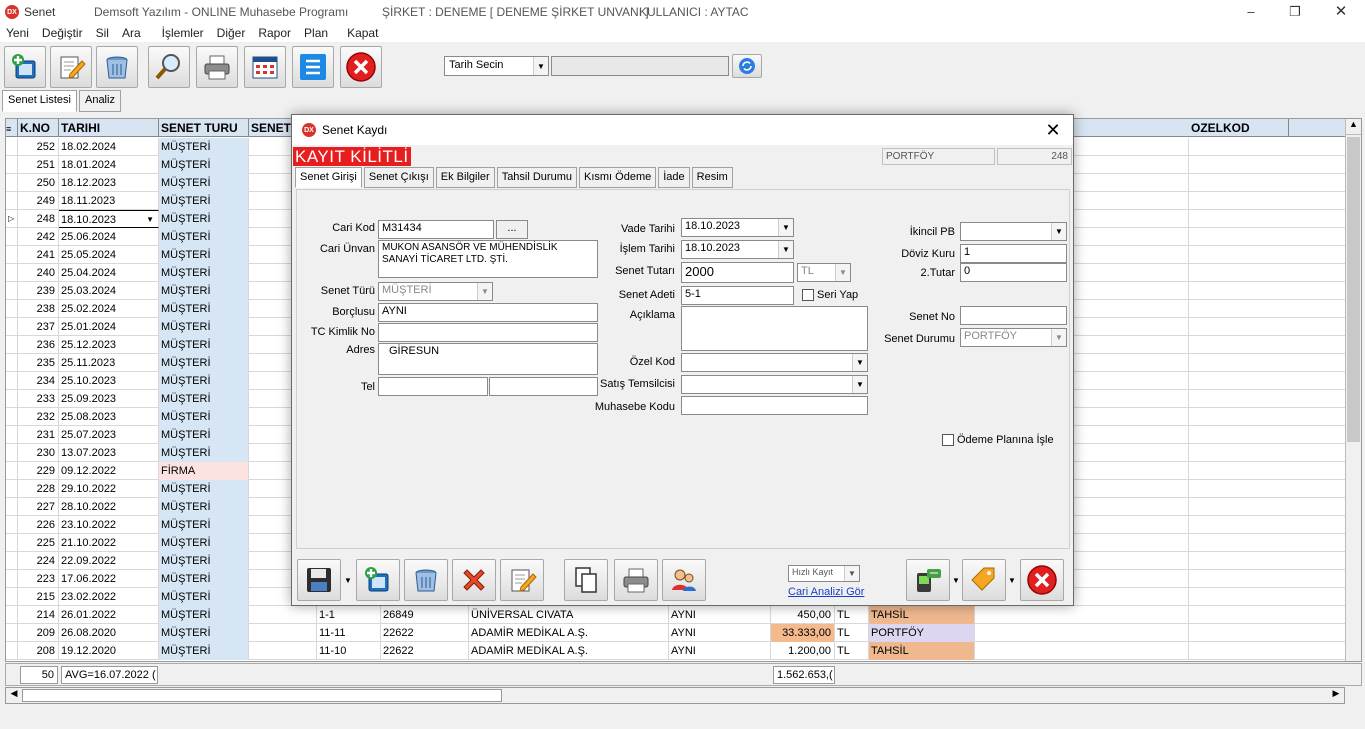  I want to click on users-button, so click(684, 580).